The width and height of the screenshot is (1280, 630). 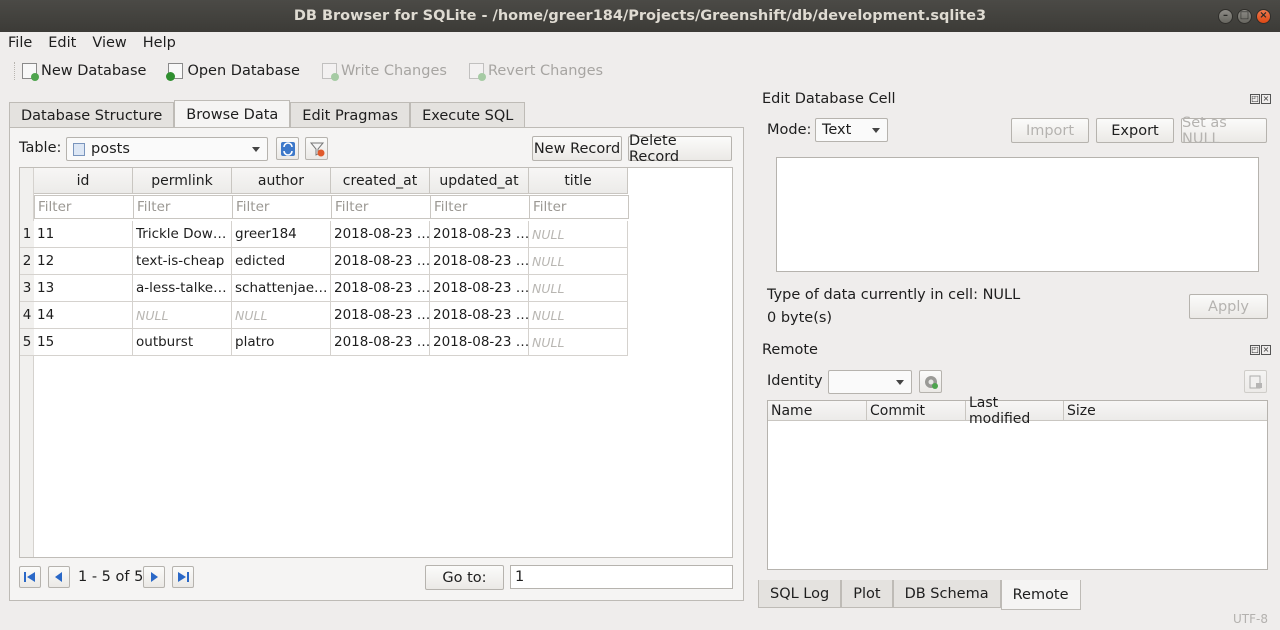 I want to click on tab-db-schema: DB Schema, so click(x=946, y=594).